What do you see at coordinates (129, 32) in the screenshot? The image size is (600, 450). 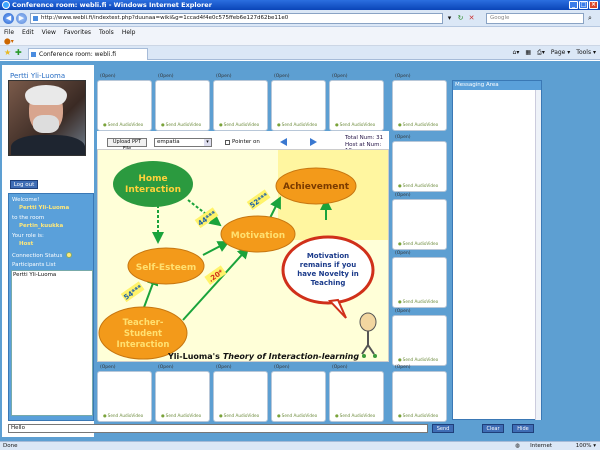 I see `menu-help: Help` at bounding box center [129, 32].